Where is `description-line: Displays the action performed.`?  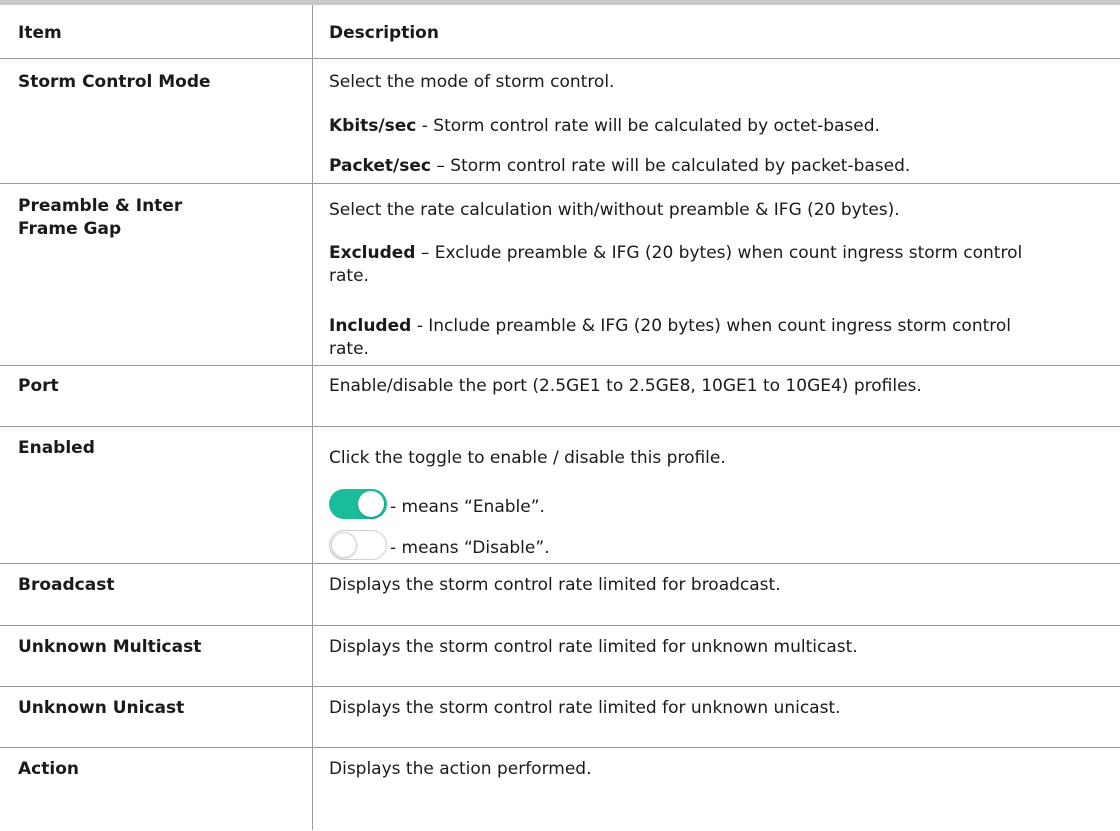 description-line: Displays the action performed. is located at coordinates (460, 769).